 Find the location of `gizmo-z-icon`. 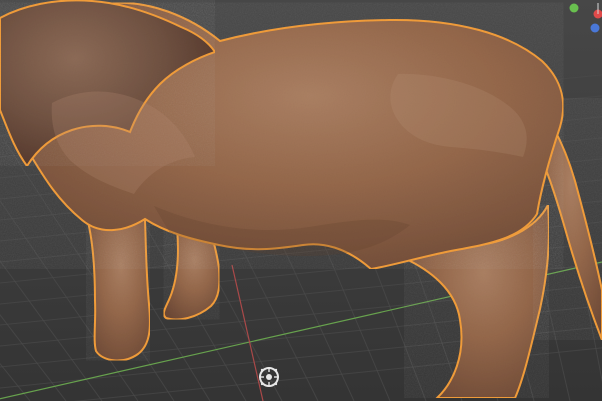

gizmo-z-icon is located at coordinates (595, 28).